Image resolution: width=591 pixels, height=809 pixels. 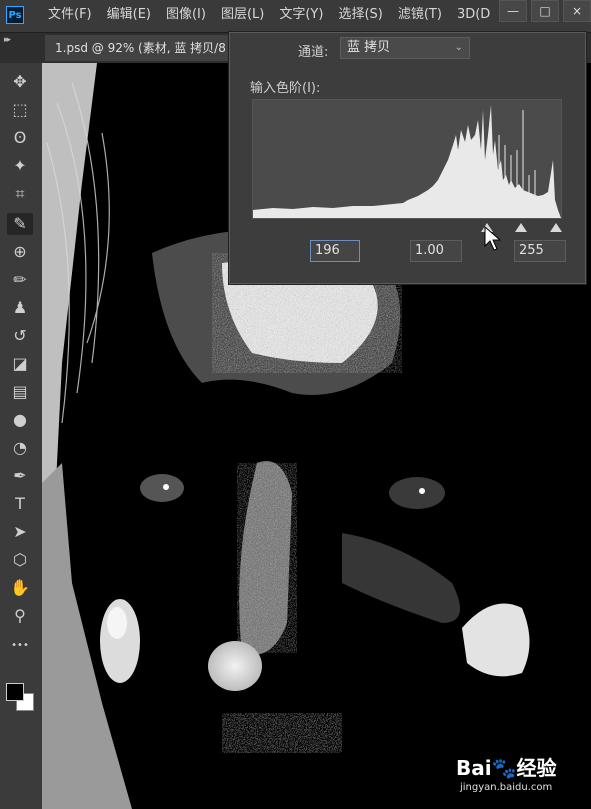 What do you see at coordinates (513, 11) in the screenshot?
I see `minimize-button: —` at bounding box center [513, 11].